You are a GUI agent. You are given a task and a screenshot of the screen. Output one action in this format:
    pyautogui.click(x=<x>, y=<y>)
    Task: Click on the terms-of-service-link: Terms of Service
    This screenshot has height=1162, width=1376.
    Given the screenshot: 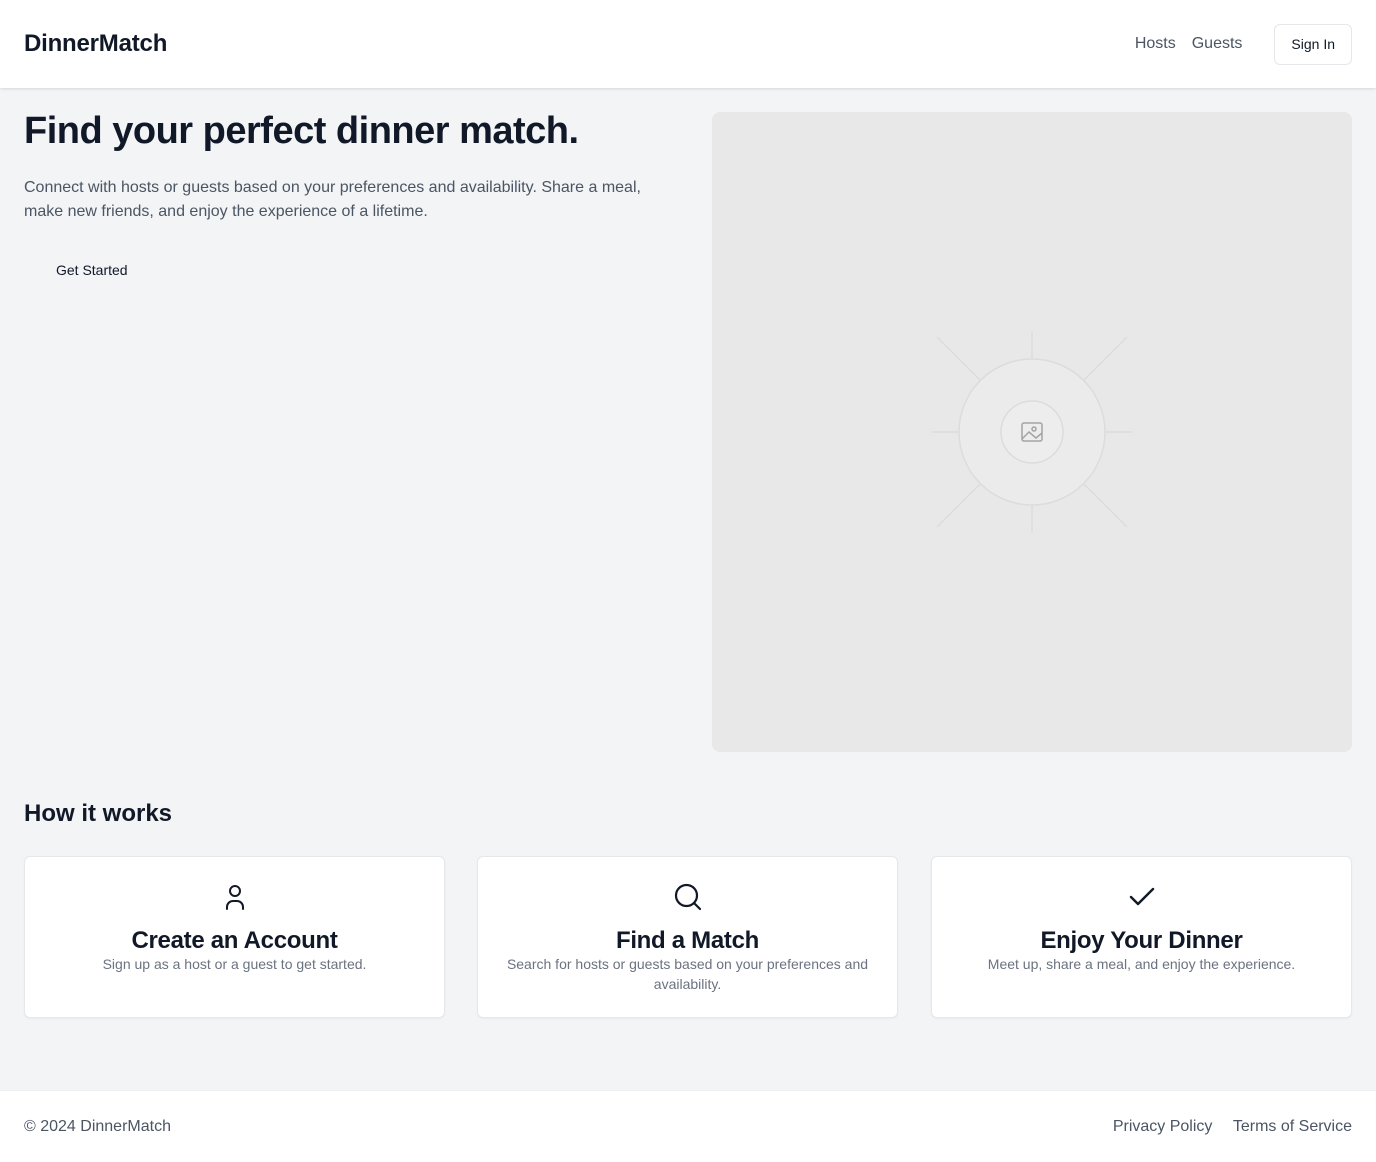 What is the action you would take?
    pyautogui.click(x=1292, y=1126)
    